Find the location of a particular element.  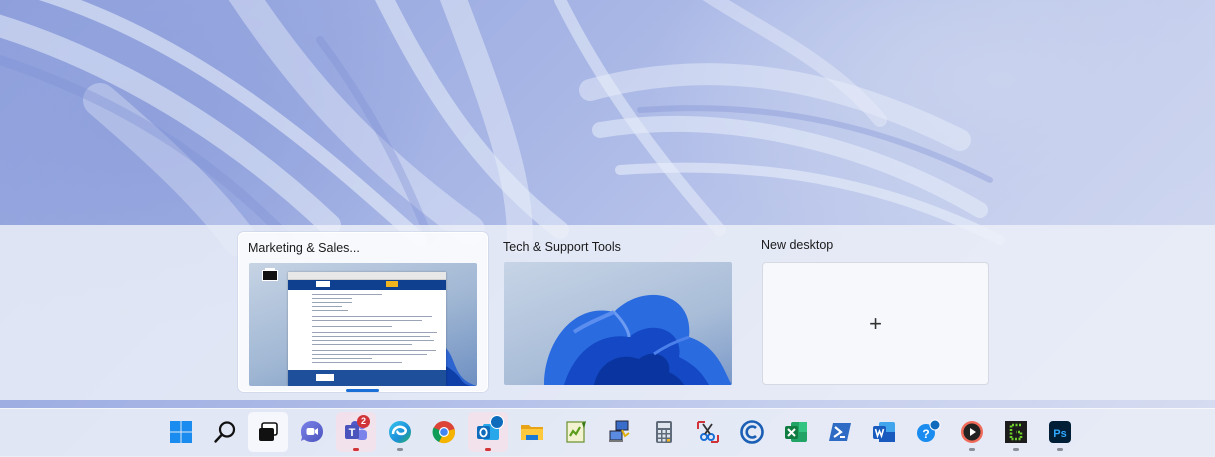

word-icon is located at coordinates (884, 432).